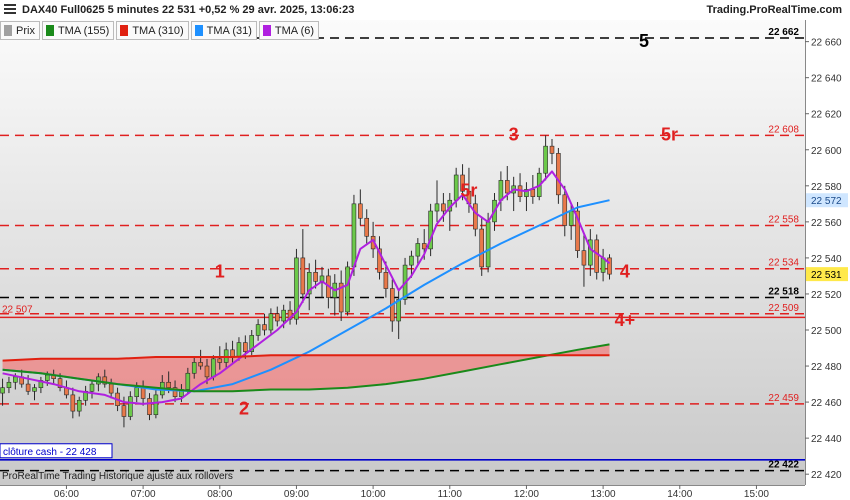 This screenshot has width=850, height=500. I want to click on x-tick-label: 14:00, so click(679, 494).